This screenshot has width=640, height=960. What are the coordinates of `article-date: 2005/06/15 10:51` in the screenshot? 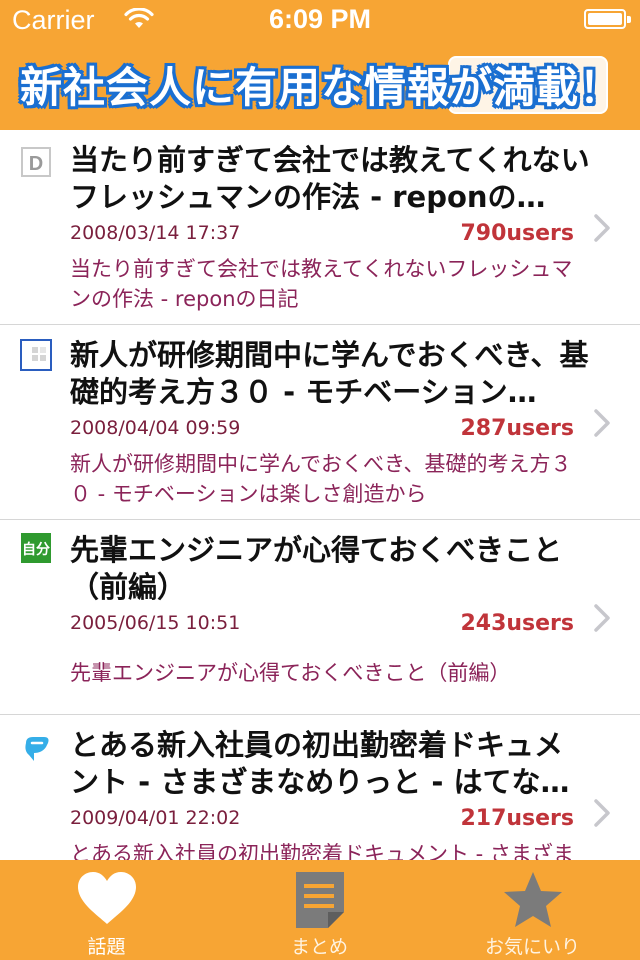 It's located at (155, 623).